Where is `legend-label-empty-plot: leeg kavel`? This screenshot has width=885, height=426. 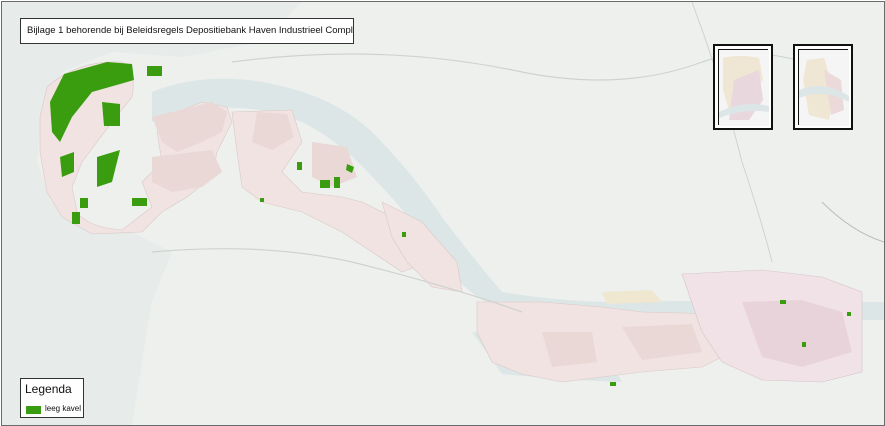
legend-label-empty-plot: leeg kavel is located at coordinates (63, 408).